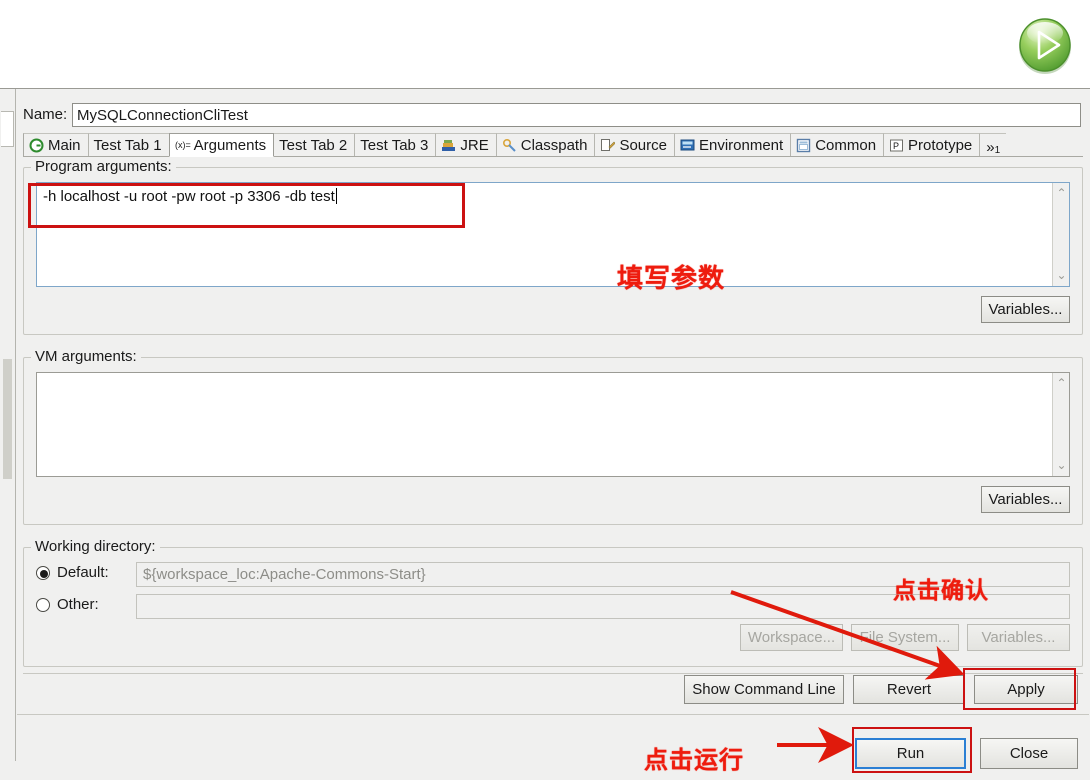 This screenshot has height=780, width=1090. I want to click on tab-label: Environment, so click(741, 145).